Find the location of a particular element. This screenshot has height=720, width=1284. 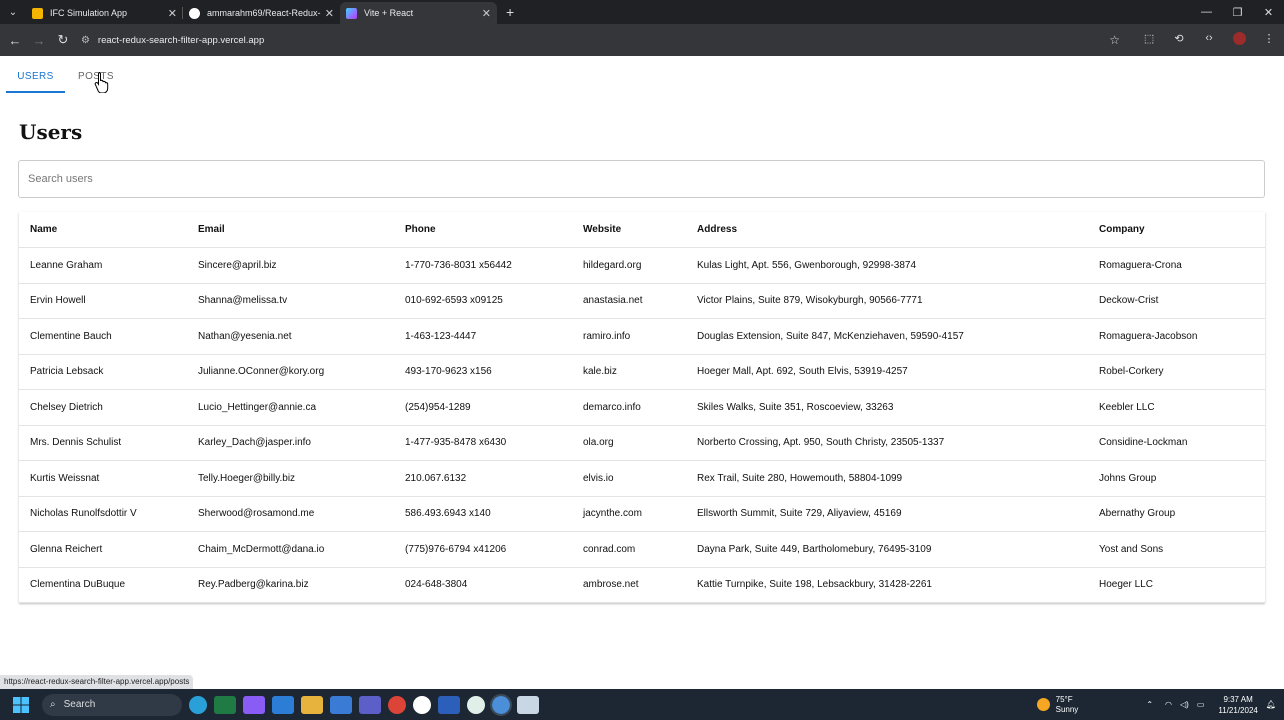

url-text: react-redux-search-filter-app.vercel.app is located at coordinates (181, 40).